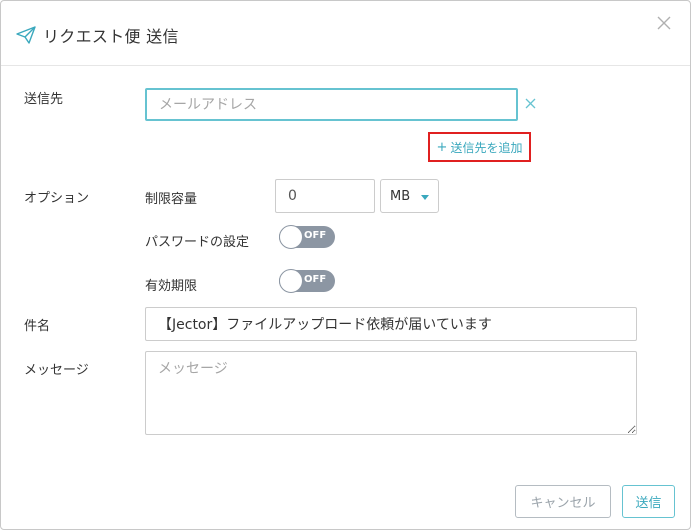 The width and height of the screenshot is (691, 530). Describe the element at coordinates (44, 99) in the screenshot. I see `recipients-label: 送信先` at that location.